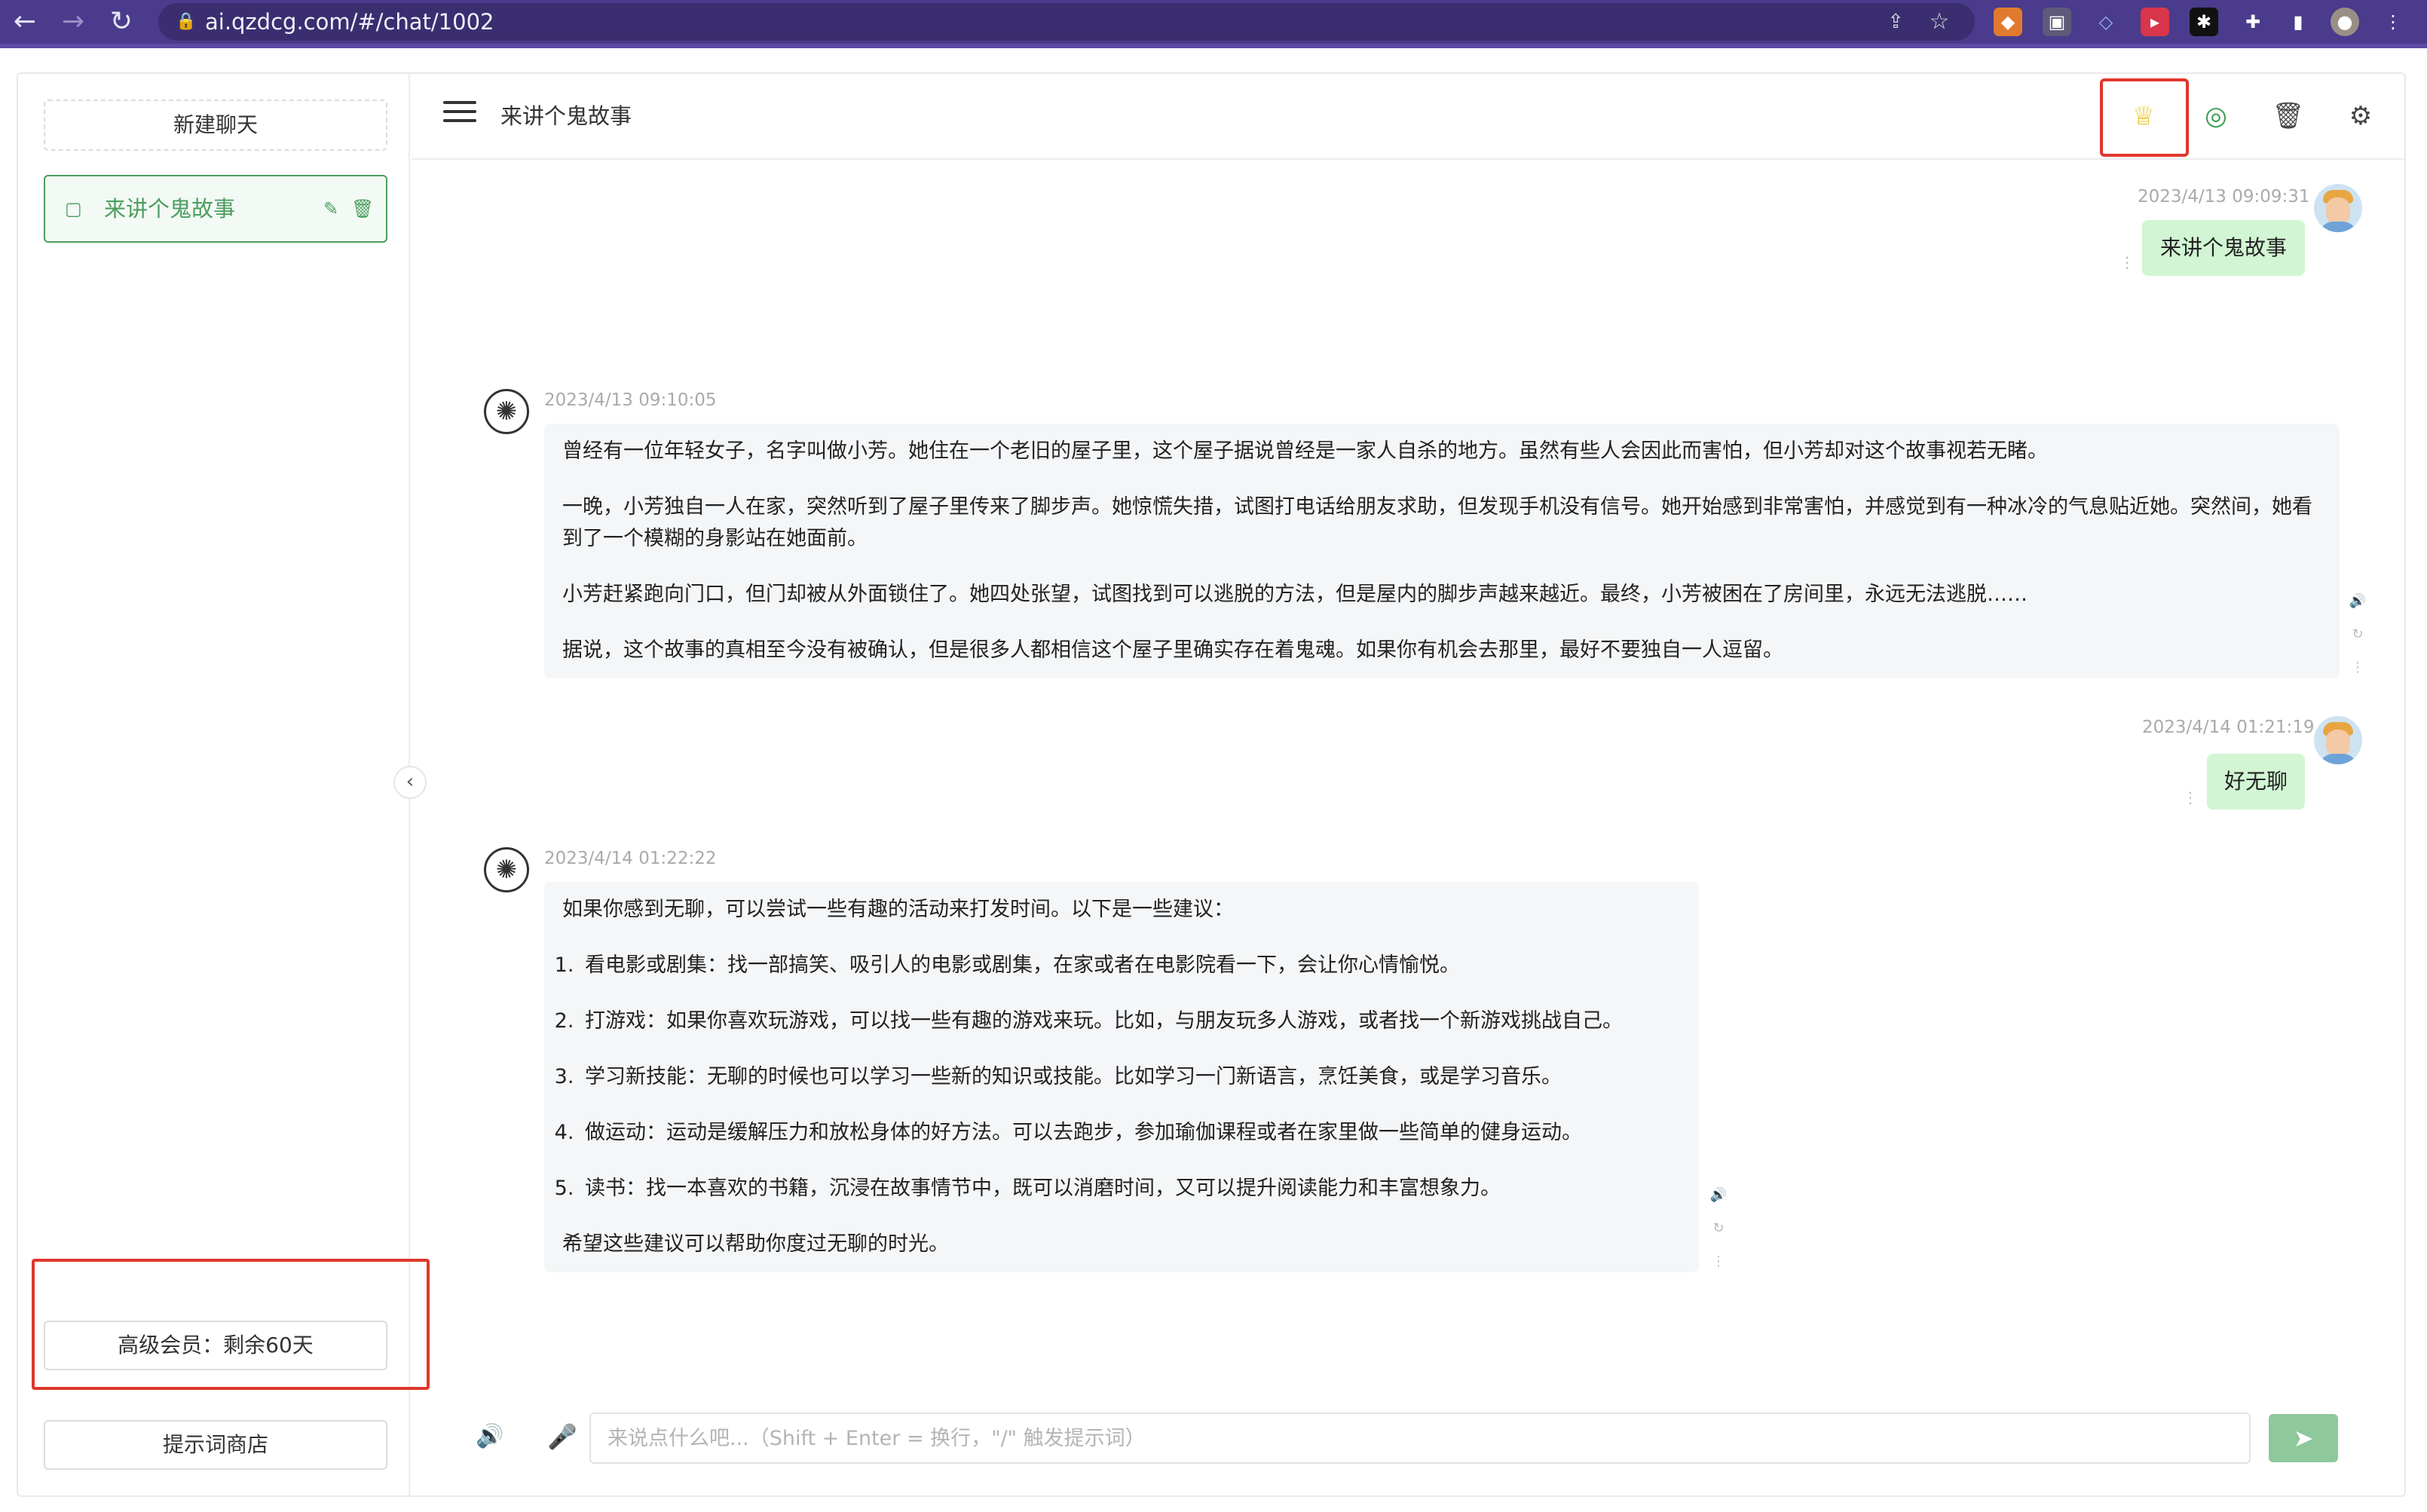 Image resolution: width=2427 pixels, height=1512 pixels. I want to click on message-time: 2023/4/13 09:10:05, so click(630, 400).